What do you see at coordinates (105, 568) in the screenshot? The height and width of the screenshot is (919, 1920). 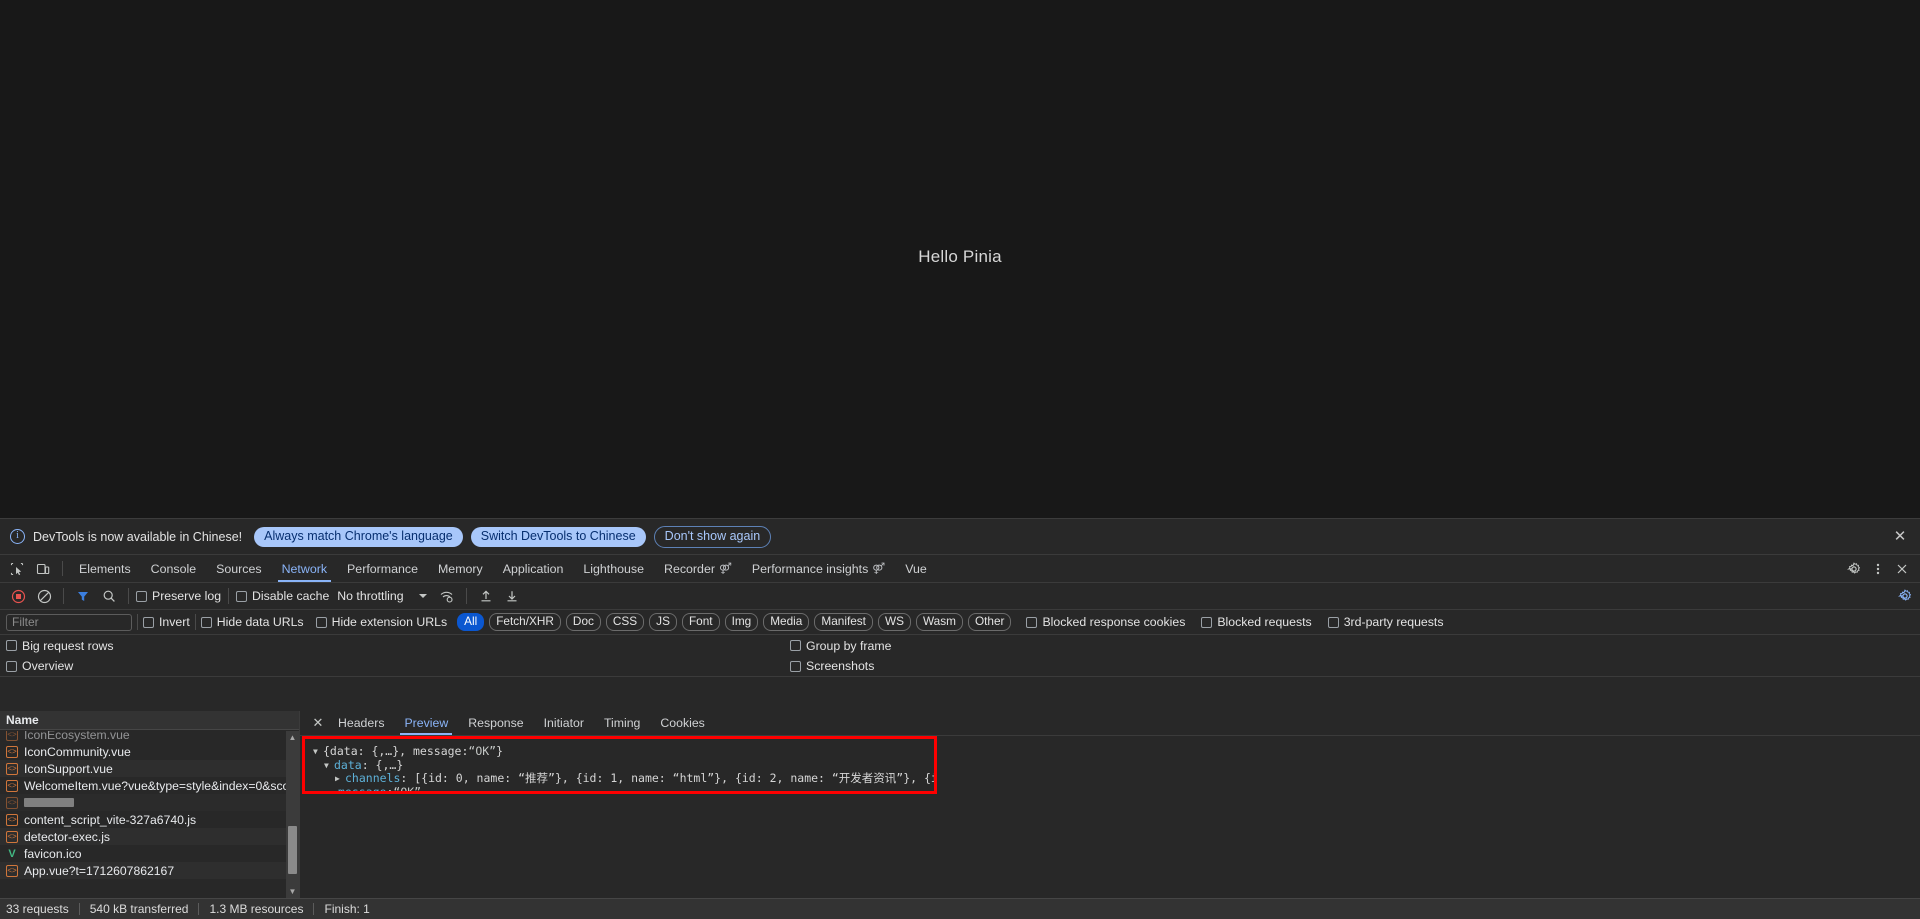 I see `tab-elements: Elements` at bounding box center [105, 568].